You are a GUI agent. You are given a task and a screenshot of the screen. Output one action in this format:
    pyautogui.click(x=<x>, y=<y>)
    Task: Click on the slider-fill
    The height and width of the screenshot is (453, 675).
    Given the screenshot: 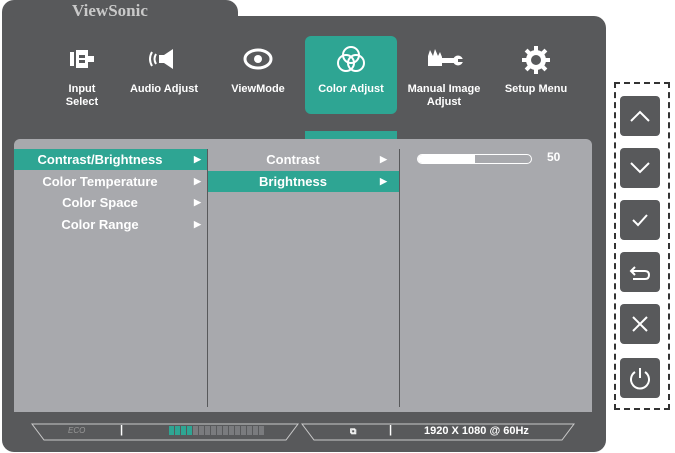 What is the action you would take?
    pyautogui.click(x=446, y=159)
    